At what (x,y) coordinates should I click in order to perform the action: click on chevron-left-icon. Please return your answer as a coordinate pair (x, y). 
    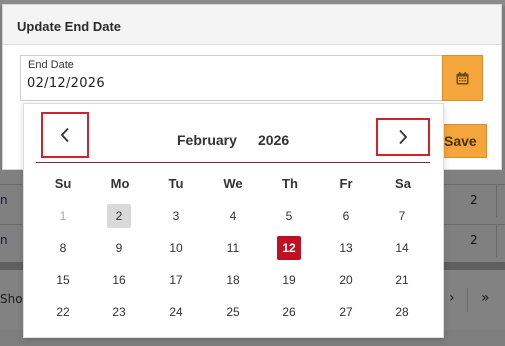
    Looking at the image, I should click on (64, 135).